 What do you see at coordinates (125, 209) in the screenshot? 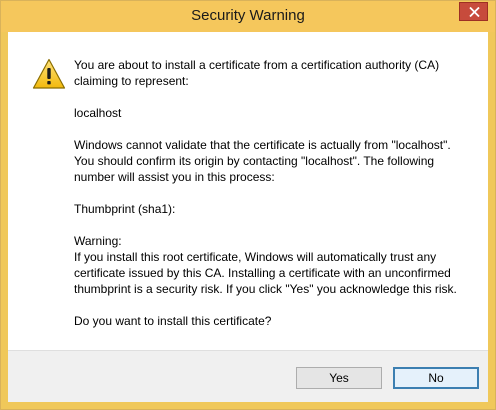
I see `thumbprint-label: Thumbprint (sha1):` at bounding box center [125, 209].